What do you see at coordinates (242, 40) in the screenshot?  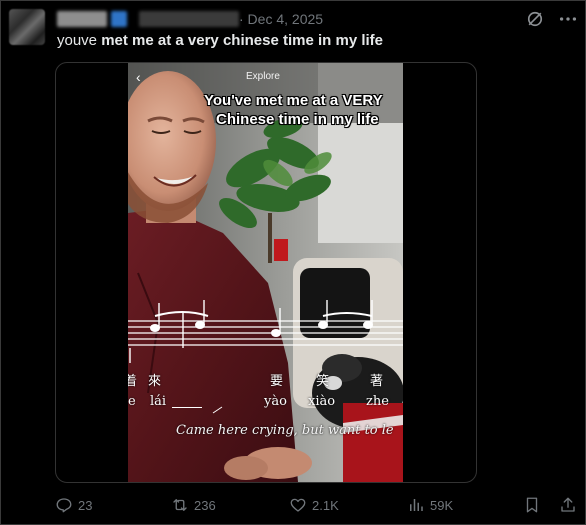 I see `post-text-bold: met me at a very chinese time in my life` at bounding box center [242, 40].